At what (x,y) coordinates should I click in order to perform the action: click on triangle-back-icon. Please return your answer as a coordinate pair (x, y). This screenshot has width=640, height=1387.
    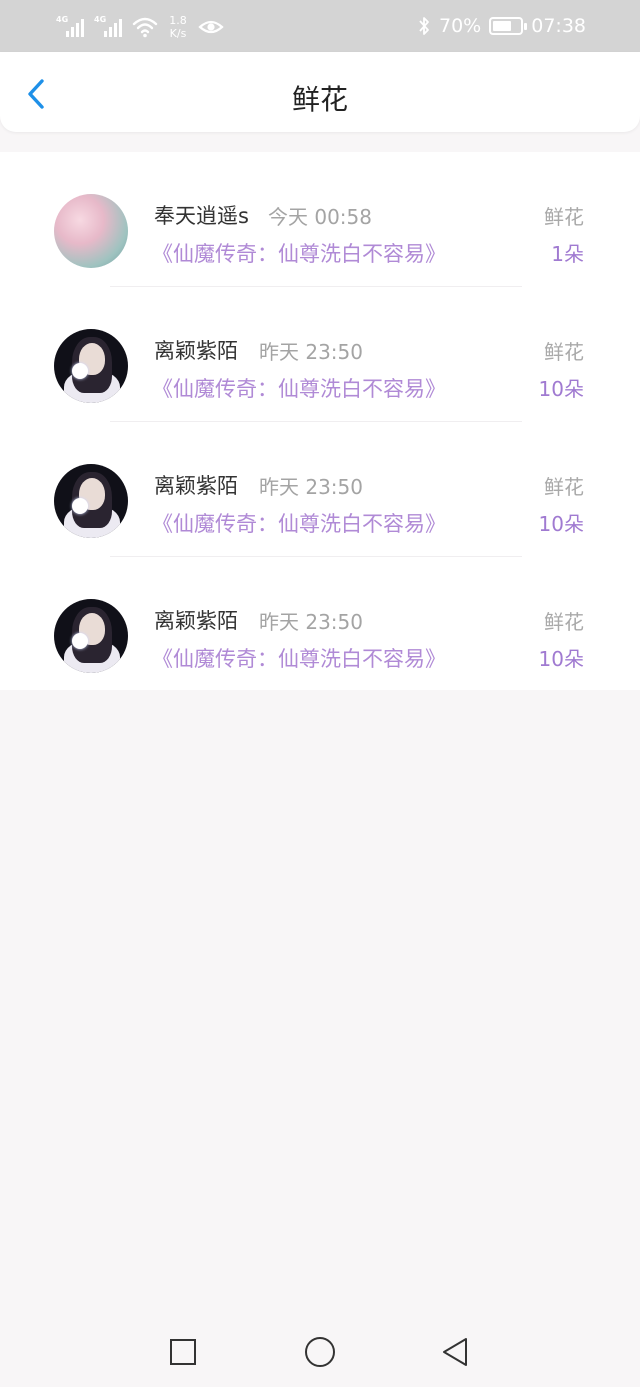
    Looking at the image, I should click on (455, 1352).